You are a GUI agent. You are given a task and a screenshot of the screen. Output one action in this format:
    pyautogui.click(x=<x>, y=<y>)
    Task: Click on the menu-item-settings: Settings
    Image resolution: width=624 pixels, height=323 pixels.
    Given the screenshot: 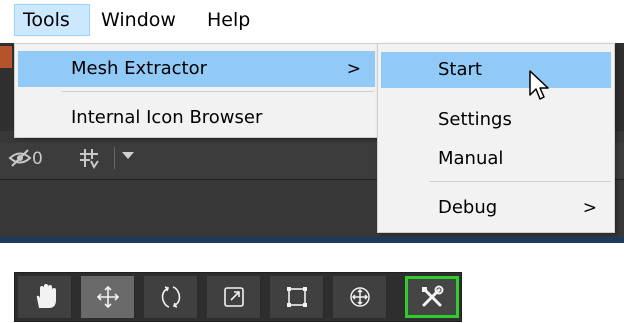 What is the action you would take?
    pyautogui.click(x=496, y=120)
    